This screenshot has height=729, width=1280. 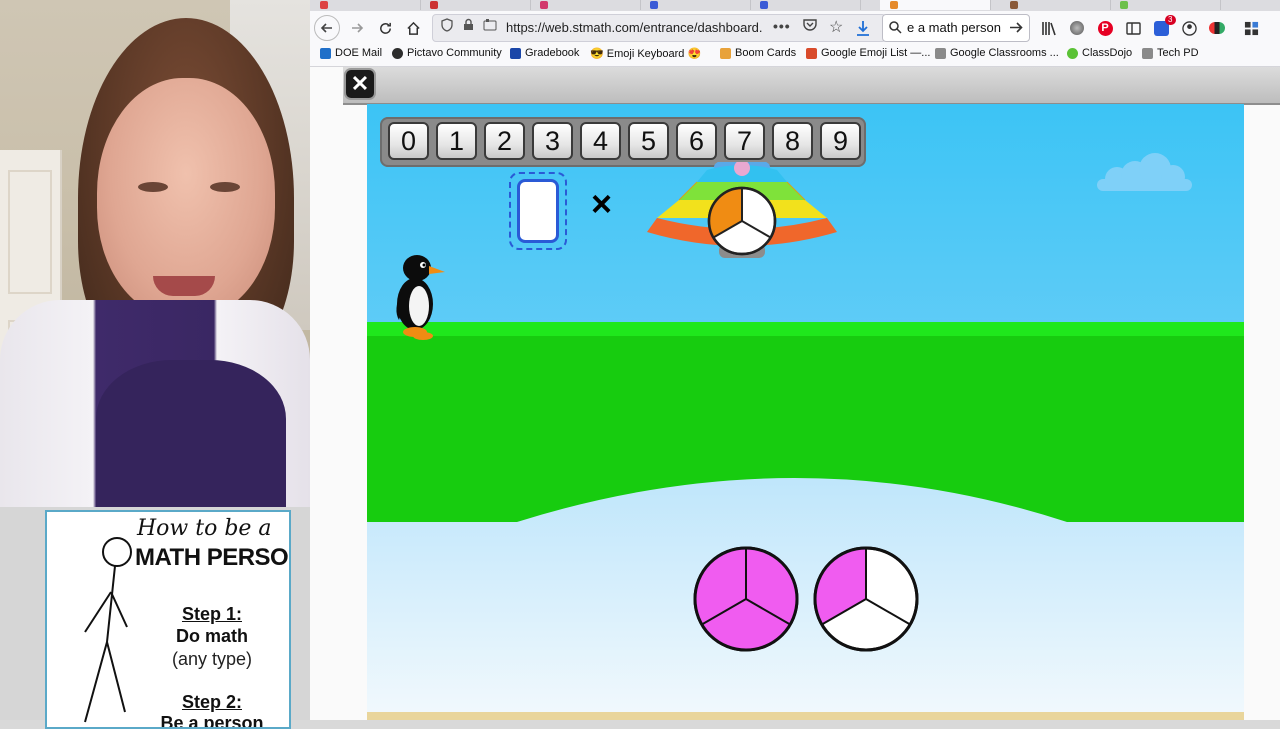 I want to click on extensions-menu-button, so click(x=1251, y=28).